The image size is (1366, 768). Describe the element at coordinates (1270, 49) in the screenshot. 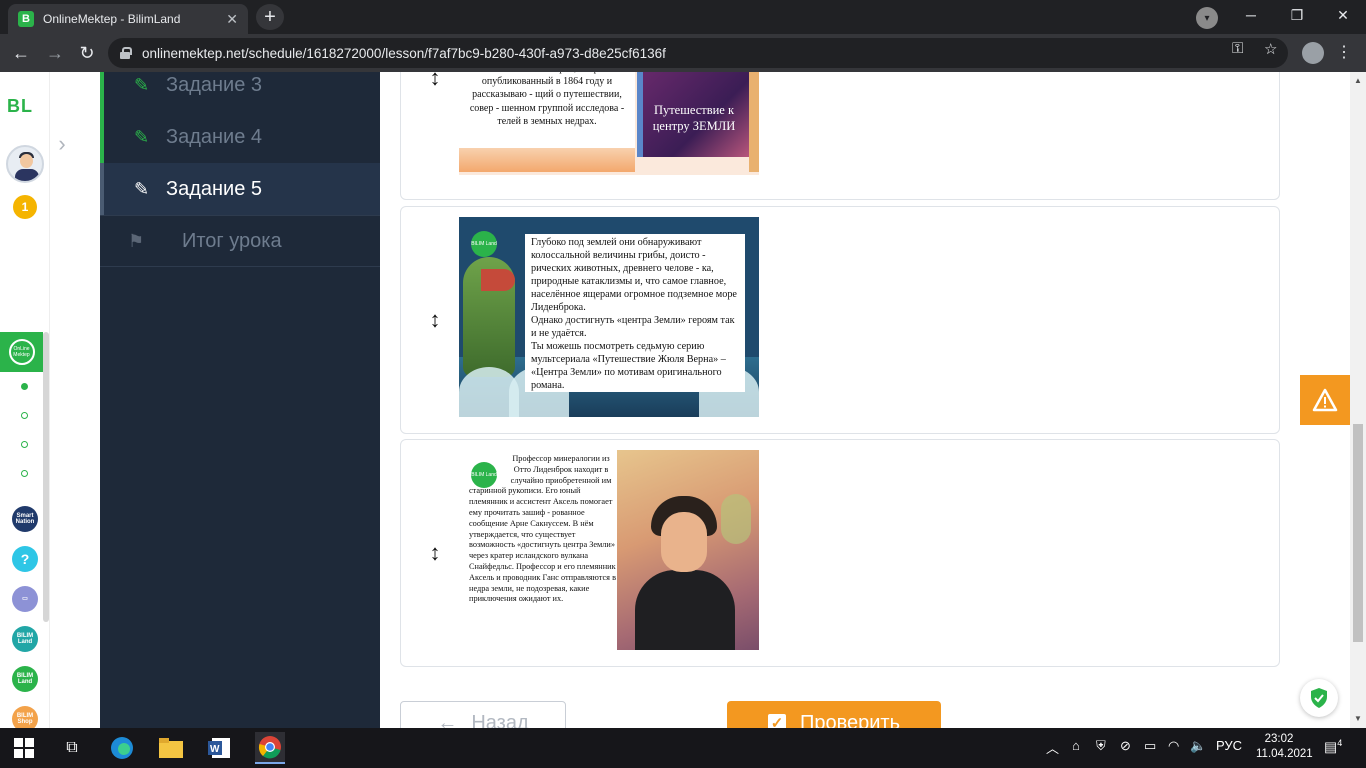

I see `bookmark-star-icon: ☆` at that location.